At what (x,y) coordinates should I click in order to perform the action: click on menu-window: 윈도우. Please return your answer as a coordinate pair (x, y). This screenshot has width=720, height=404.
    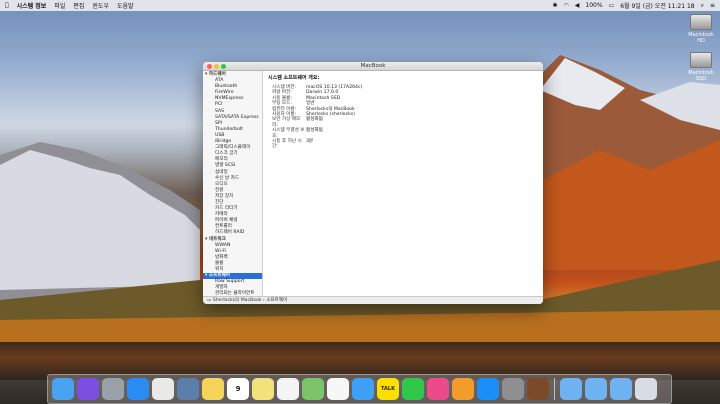
    Looking at the image, I should click on (100, 5).